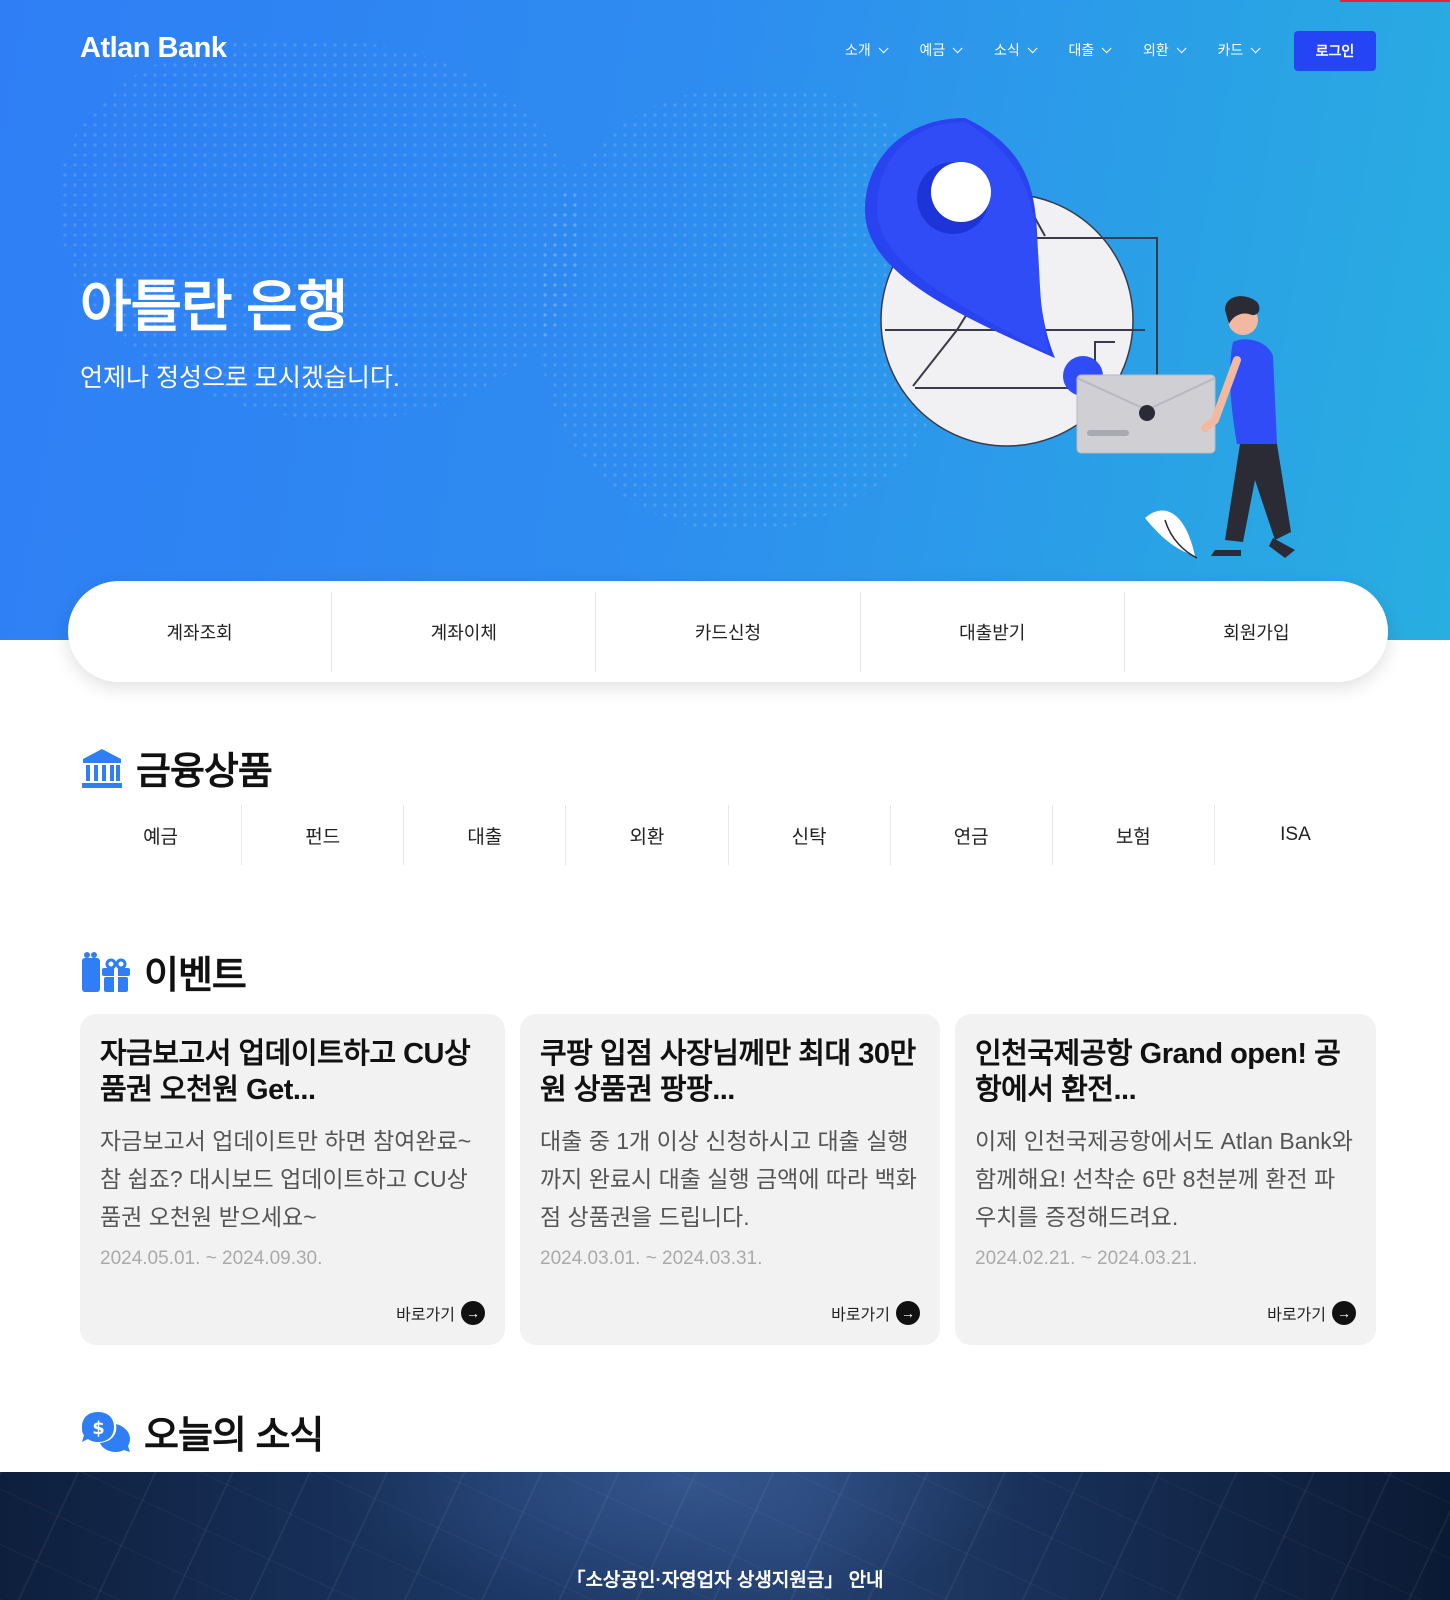 The height and width of the screenshot is (1600, 1450). I want to click on nav-item-deposit: 예금, so click(957, 50).